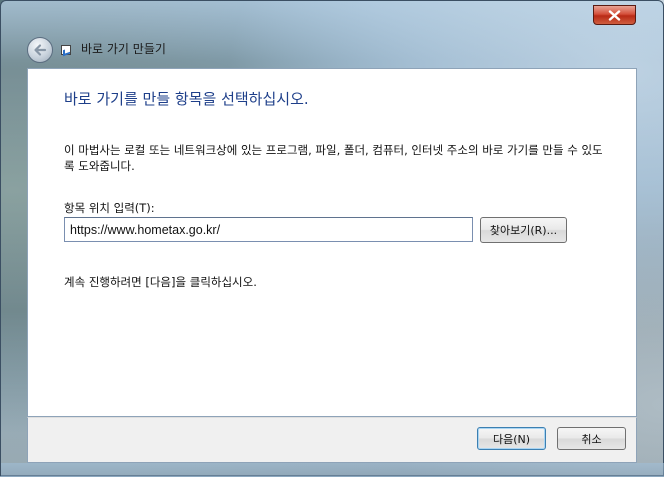  Describe the element at coordinates (332, 440) in the screenshot. I see `button-bar: 다음(N) 취소` at that location.